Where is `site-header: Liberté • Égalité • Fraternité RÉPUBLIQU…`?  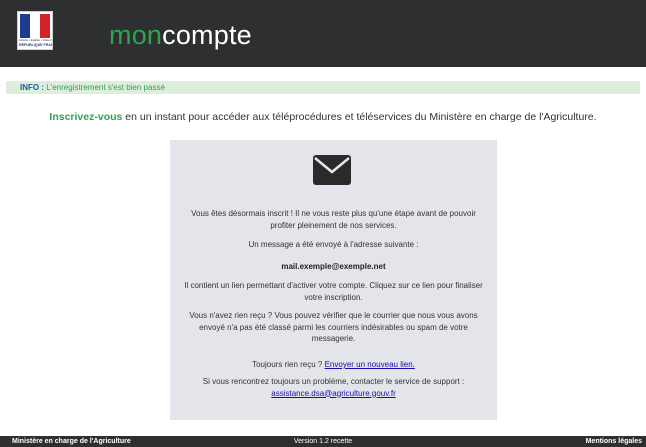 site-header: Liberté • Égalité • Fraternité RÉPUBLIQU… is located at coordinates (323, 33).